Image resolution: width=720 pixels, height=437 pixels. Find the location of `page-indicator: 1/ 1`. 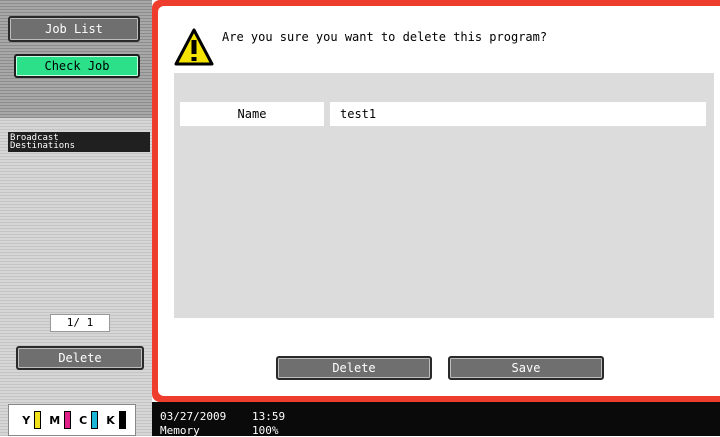

page-indicator: 1/ 1 is located at coordinates (80, 323).